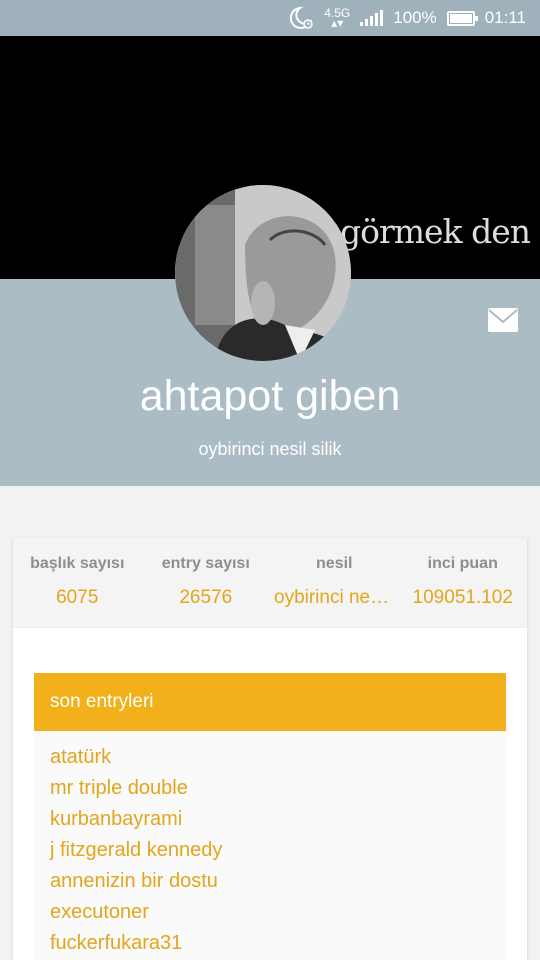  Describe the element at coordinates (270, 18) in the screenshot. I see `status-bar: 4.5G ▴▾ 100% 01:11` at that location.